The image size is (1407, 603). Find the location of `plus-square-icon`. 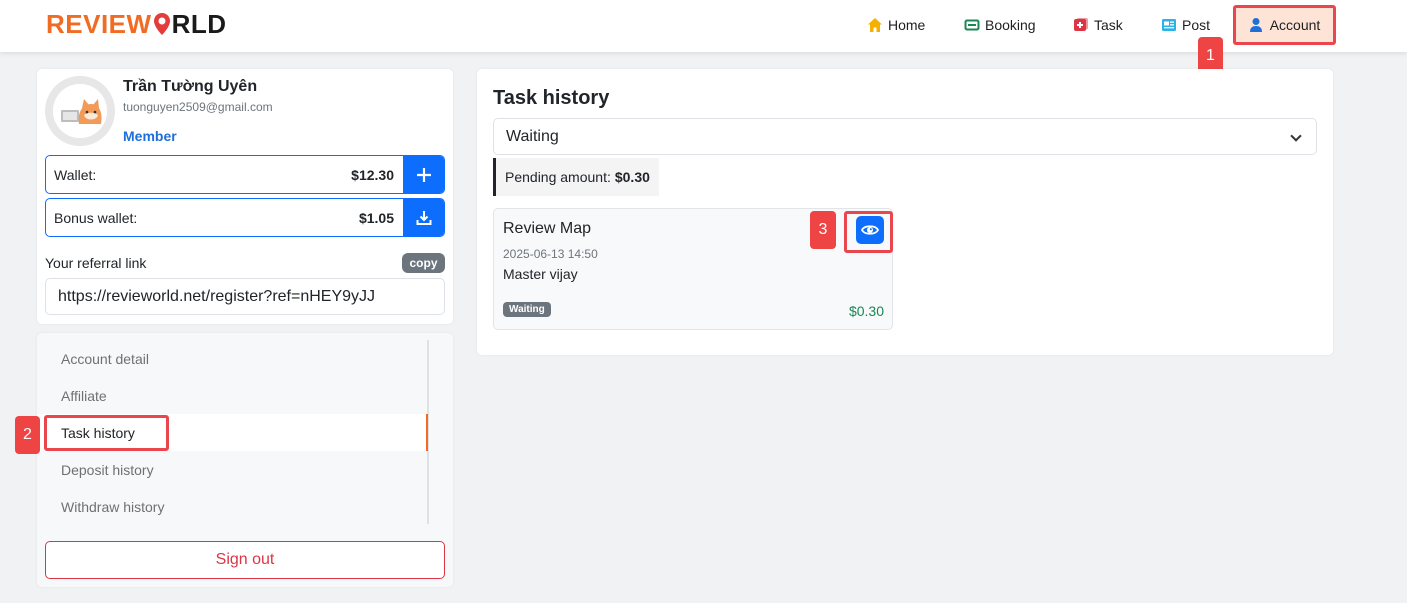

plus-square-icon is located at coordinates (1081, 25).